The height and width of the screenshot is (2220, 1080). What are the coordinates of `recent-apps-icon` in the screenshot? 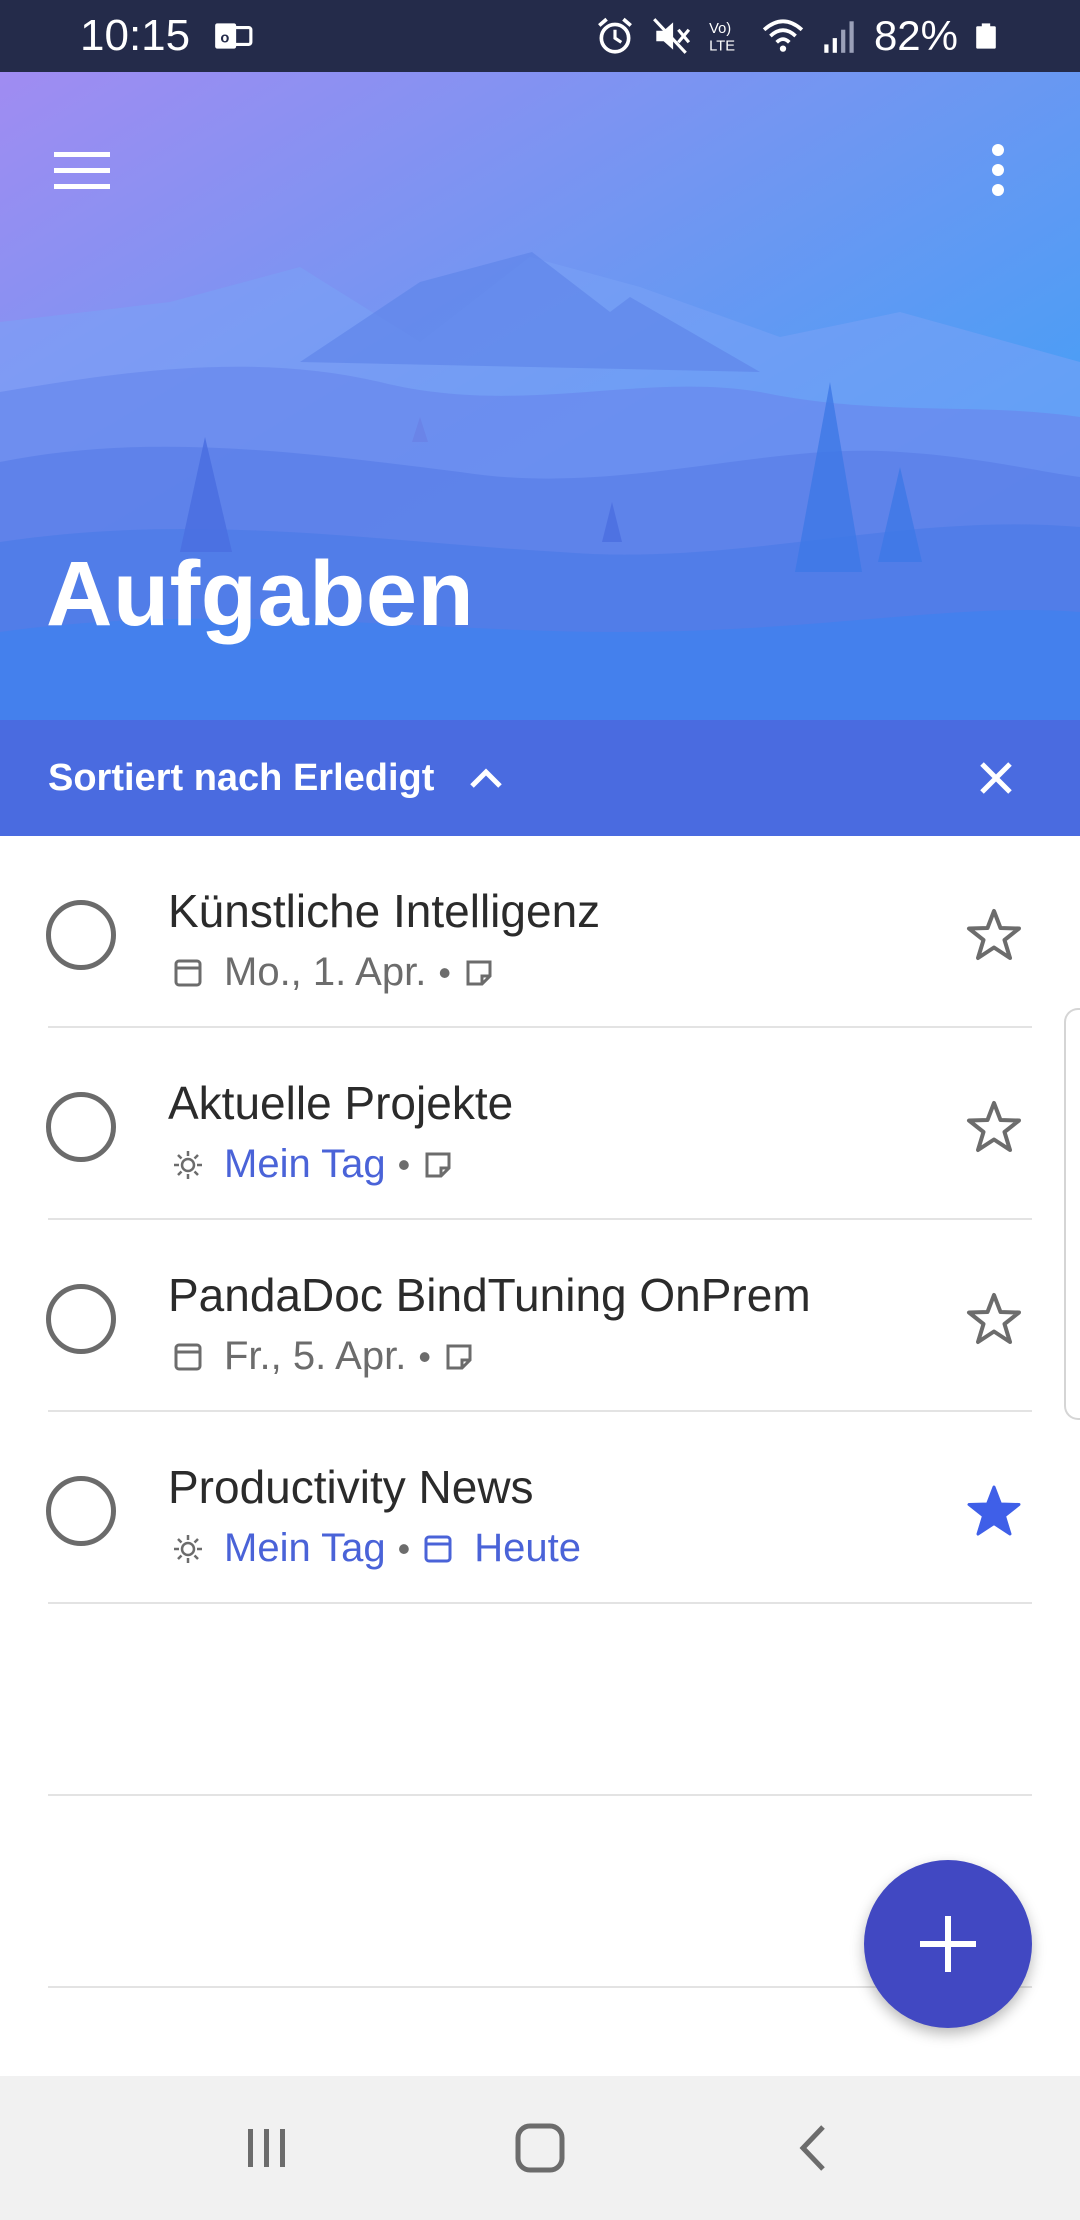 It's located at (266, 2148).